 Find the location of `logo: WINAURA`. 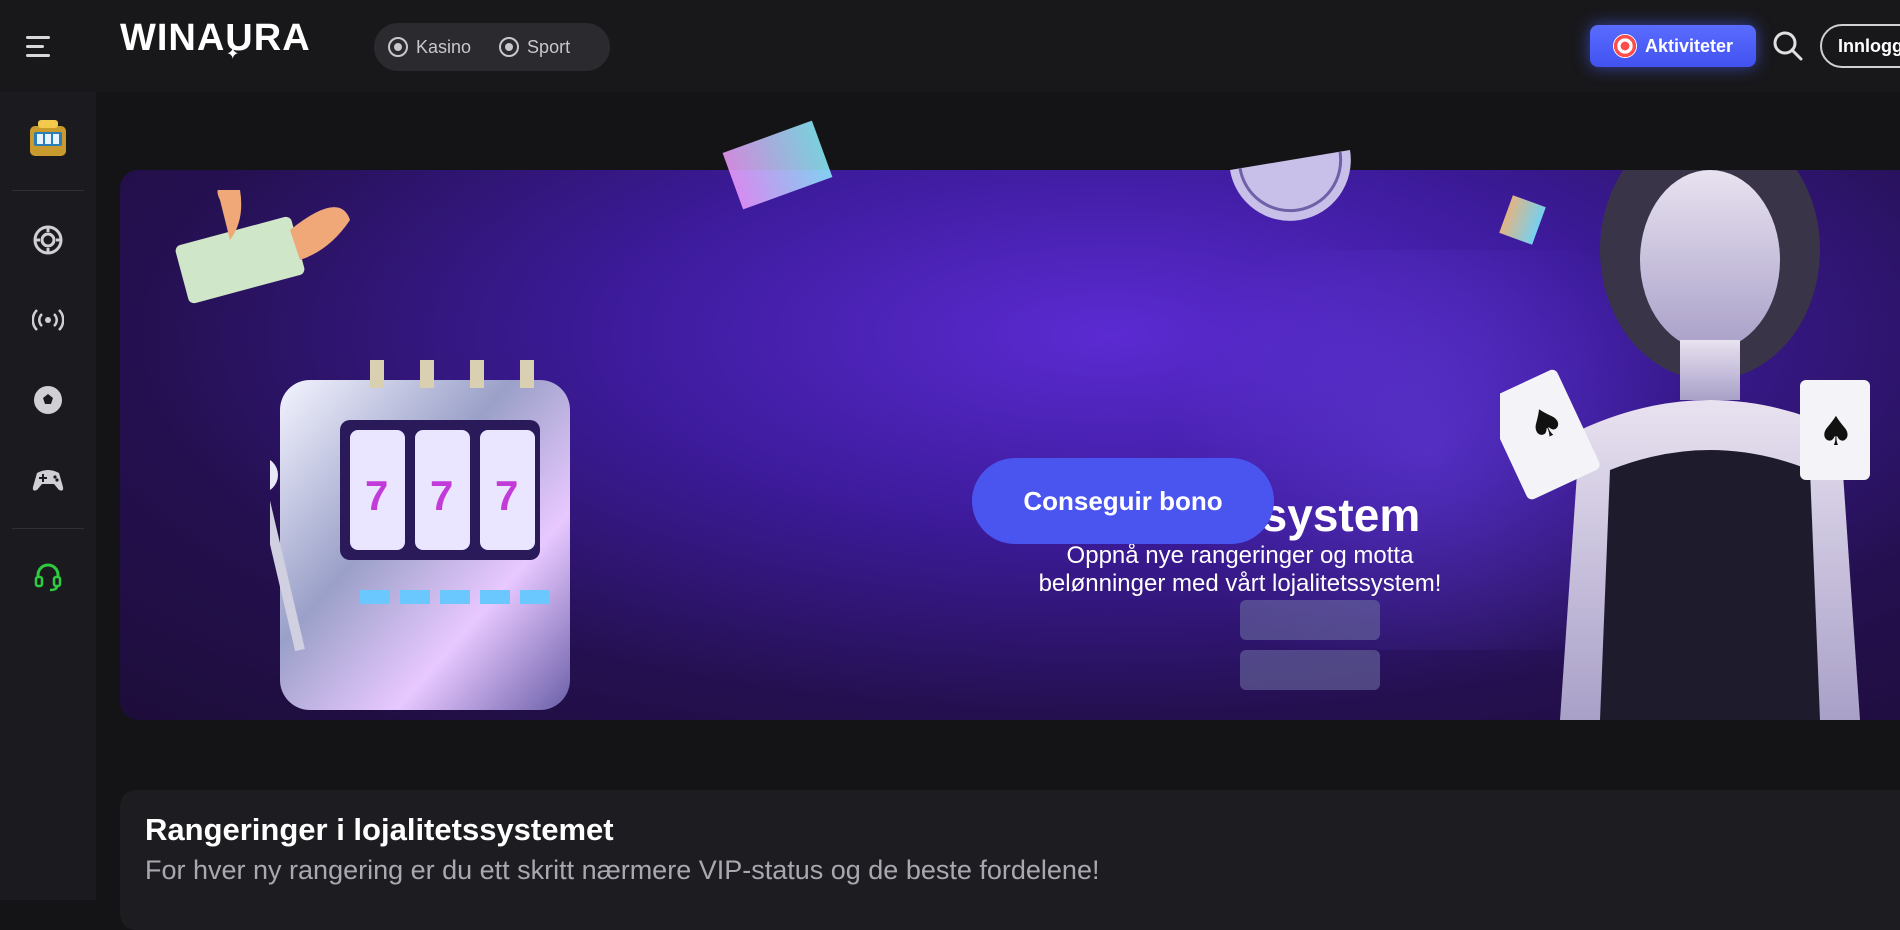

logo: WINAURA is located at coordinates (215, 38).